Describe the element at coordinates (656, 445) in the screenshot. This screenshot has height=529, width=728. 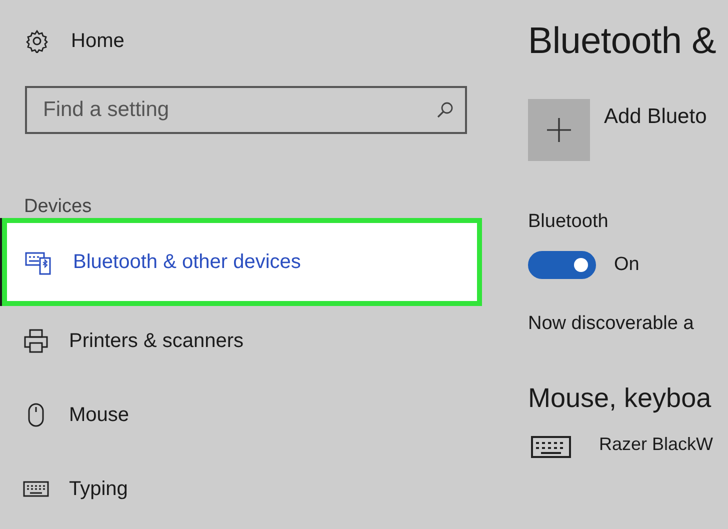
I see `device-name: Razer BlackW` at that location.